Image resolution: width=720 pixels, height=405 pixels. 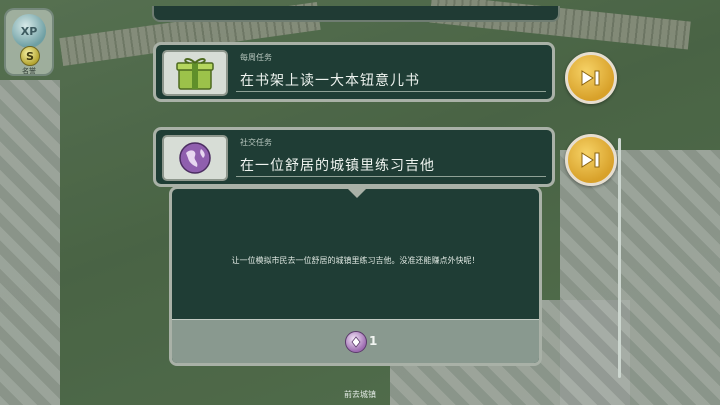 What do you see at coordinates (356, 14) in the screenshot?
I see `top-panel-edge` at bounding box center [356, 14].